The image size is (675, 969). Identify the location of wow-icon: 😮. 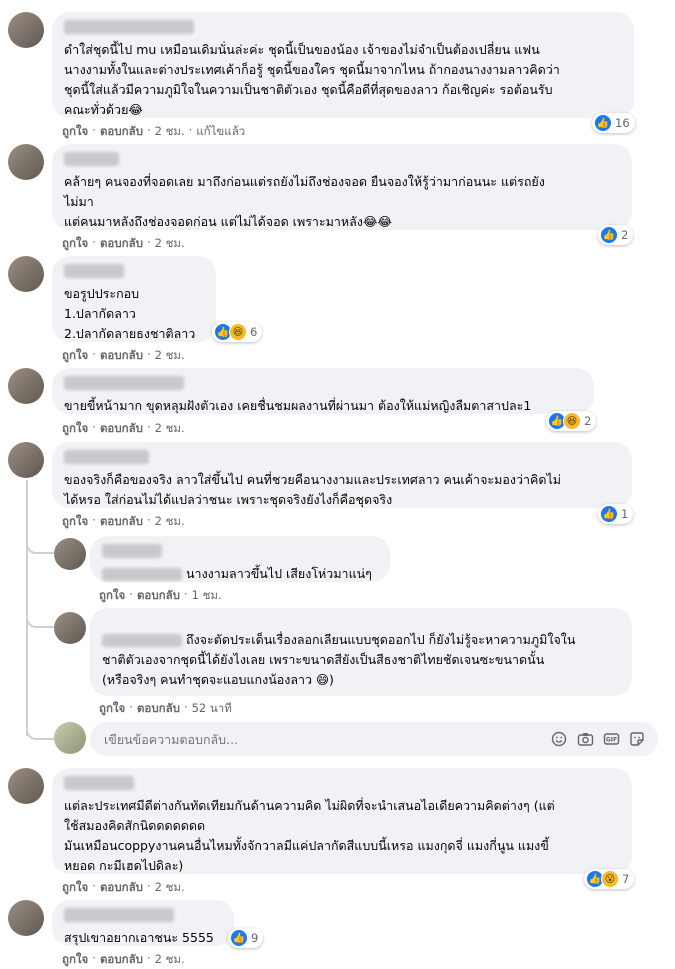
(610, 879).